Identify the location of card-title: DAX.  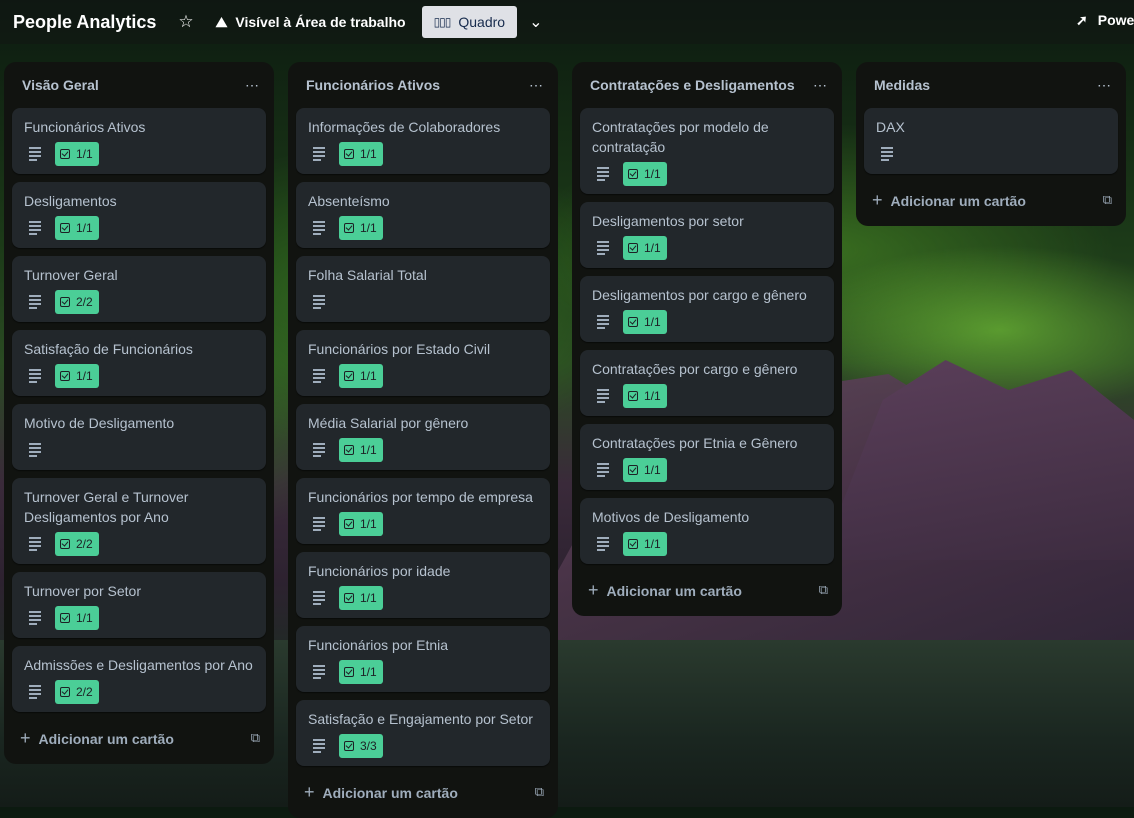
(890, 127).